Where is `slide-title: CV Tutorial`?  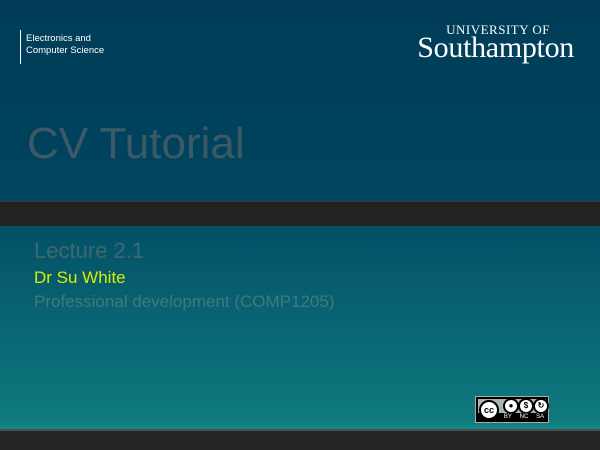
slide-title: CV Tutorial is located at coordinates (136, 143).